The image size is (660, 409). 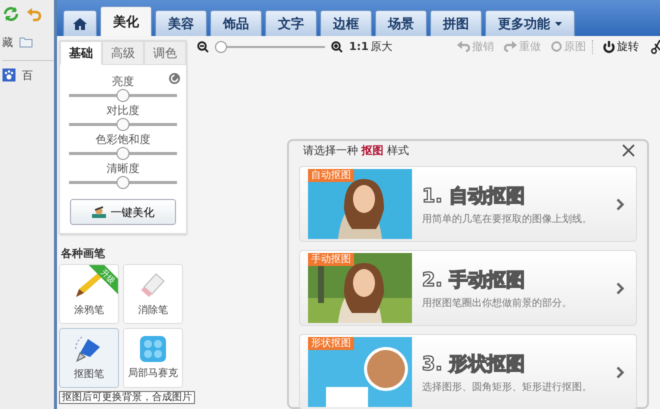 I want to click on slider-label: 色彩饱和度, so click(x=123, y=139).